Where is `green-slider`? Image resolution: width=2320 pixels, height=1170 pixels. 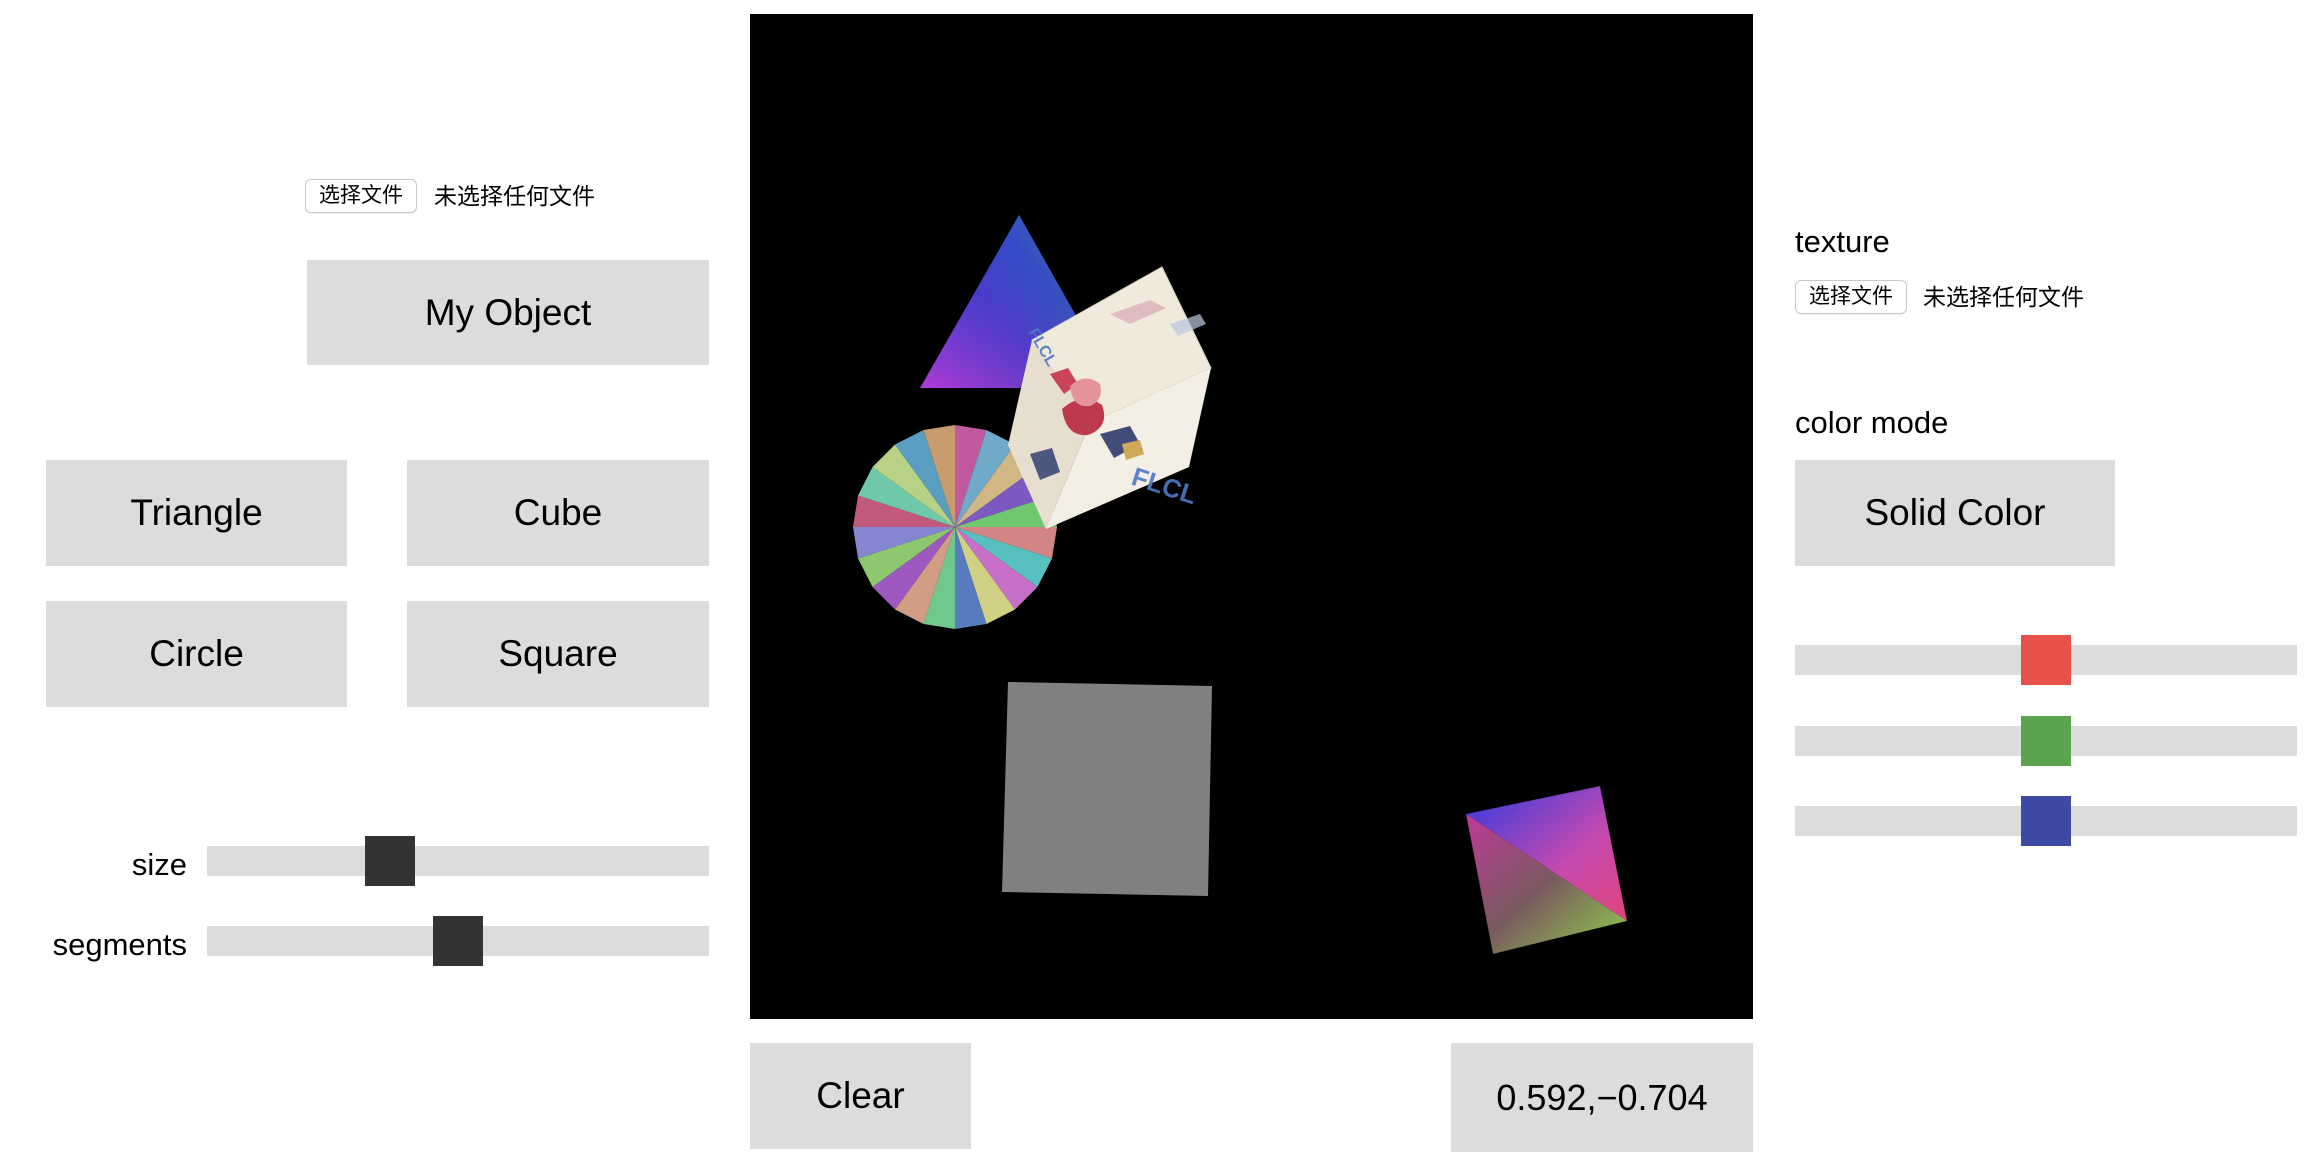 green-slider is located at coordinates (2046, 741).